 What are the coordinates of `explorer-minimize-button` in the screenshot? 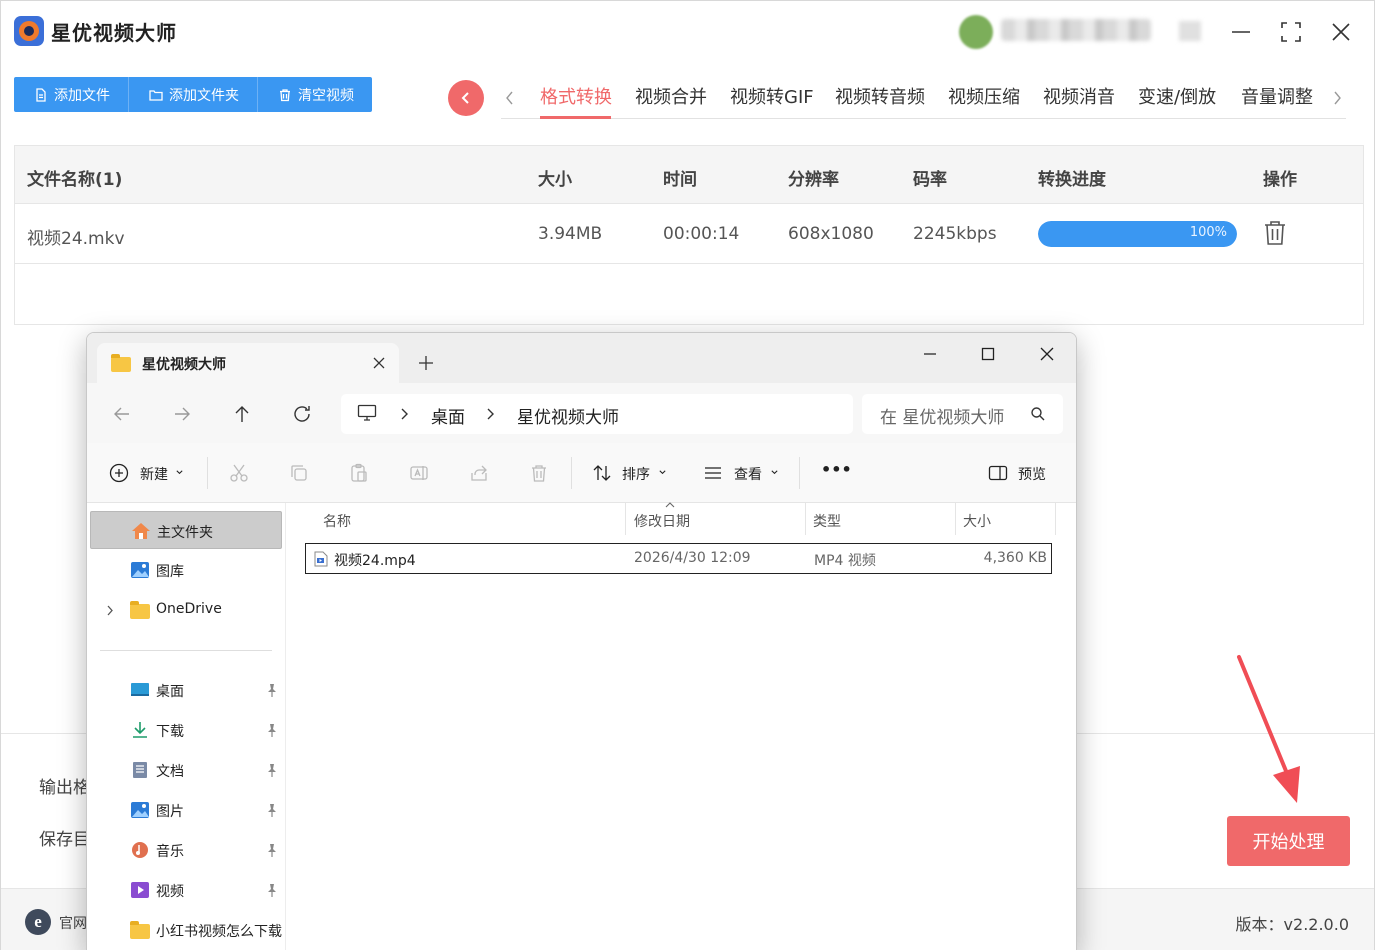 It's located at (930, 354).